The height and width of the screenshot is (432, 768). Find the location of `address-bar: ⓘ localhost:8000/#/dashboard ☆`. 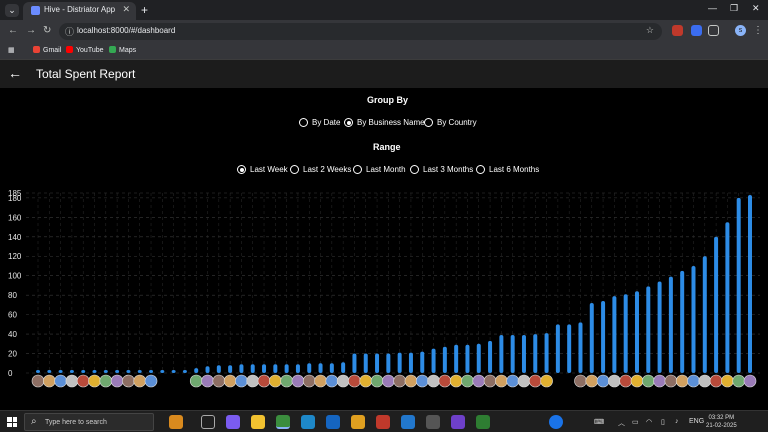

address-bar: ⓘ localhost:8000/#/dashboard ☆ is located at coordinates (360, 31).